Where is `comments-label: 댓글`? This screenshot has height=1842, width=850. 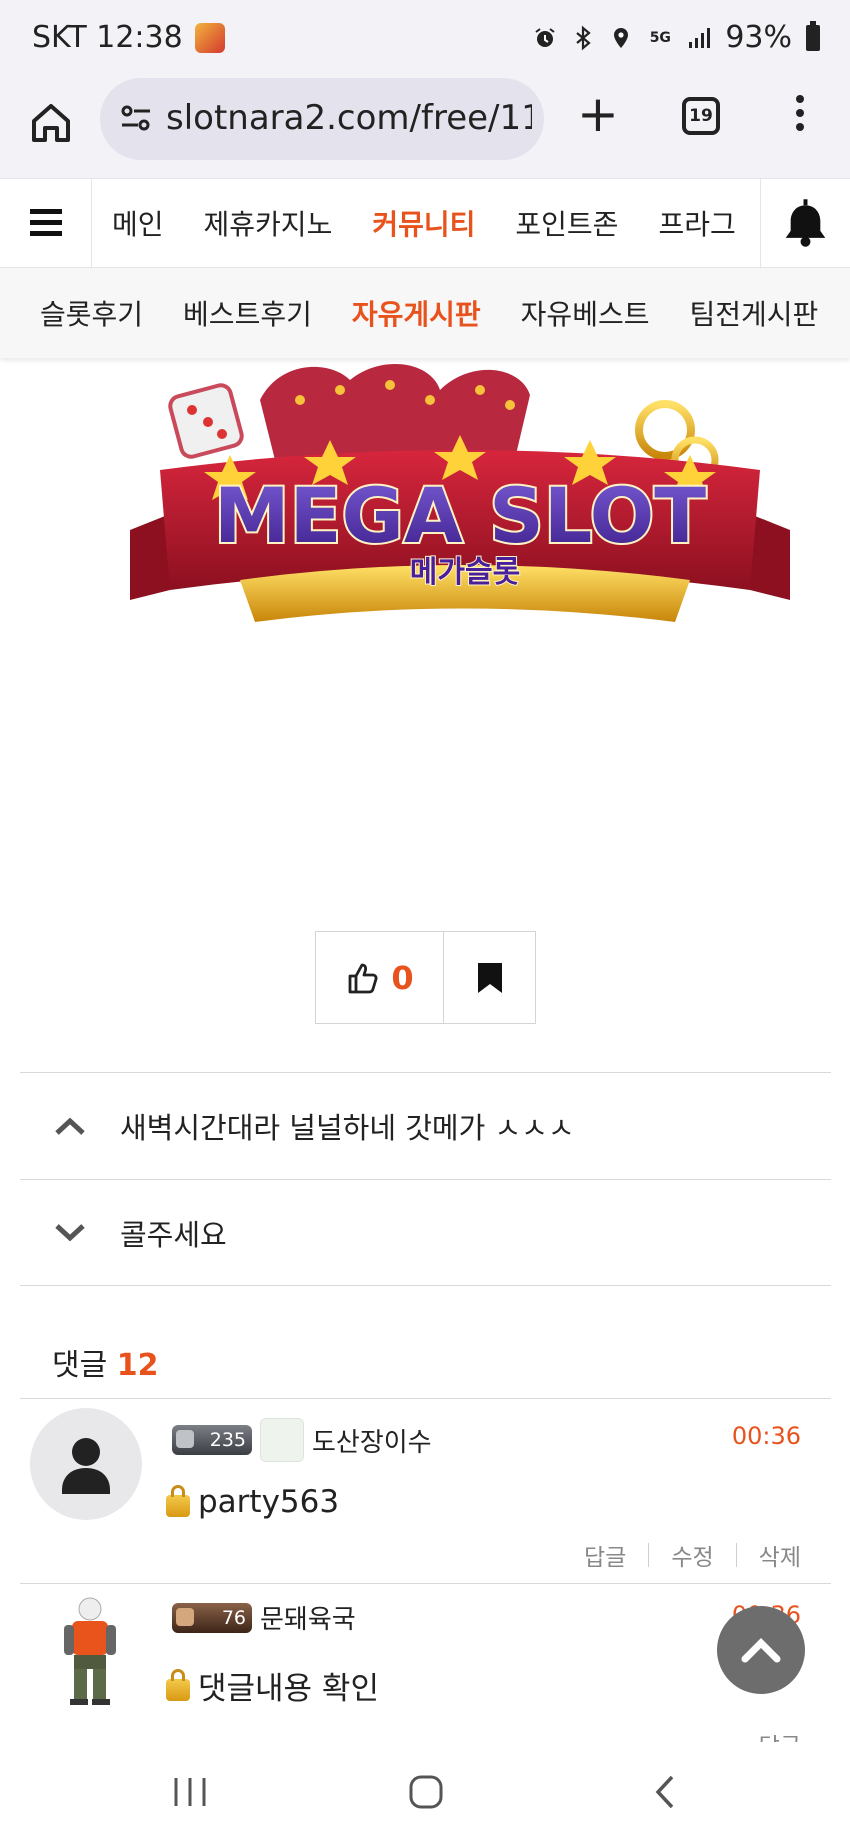
comments-label: 댓글 is located at coordinates (80, 1365).